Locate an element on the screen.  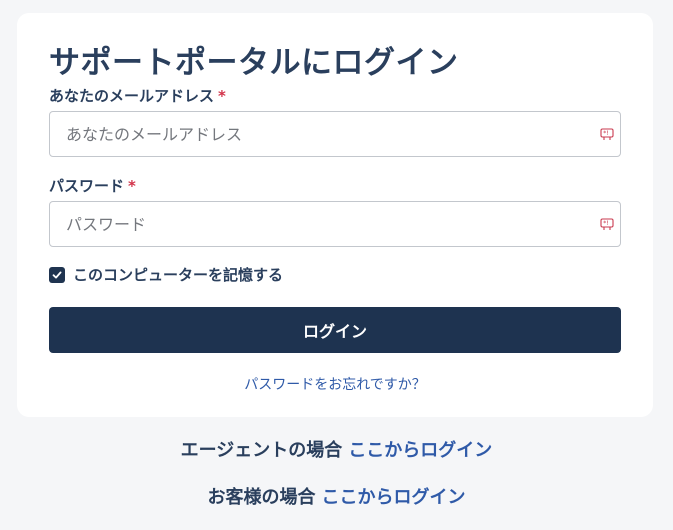
email-label-text: あなたのメールアドレス is located at coordinates (132, 96).